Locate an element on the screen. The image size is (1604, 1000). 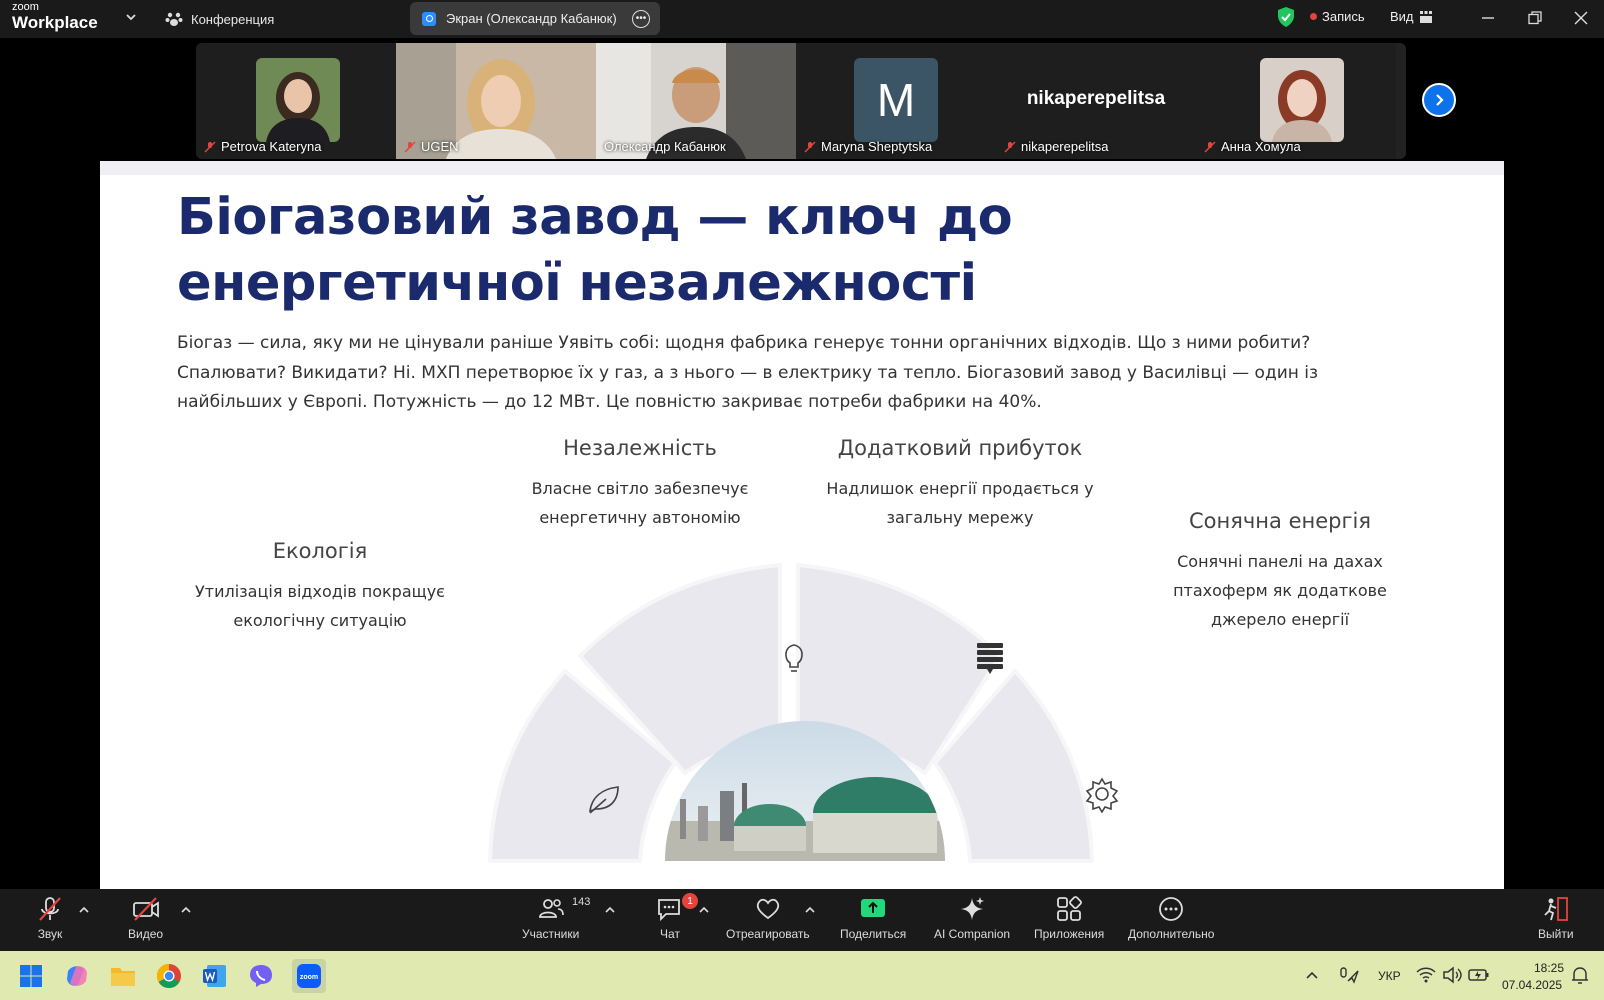
word-taskbar-icon is located at coordinates (215, 976).